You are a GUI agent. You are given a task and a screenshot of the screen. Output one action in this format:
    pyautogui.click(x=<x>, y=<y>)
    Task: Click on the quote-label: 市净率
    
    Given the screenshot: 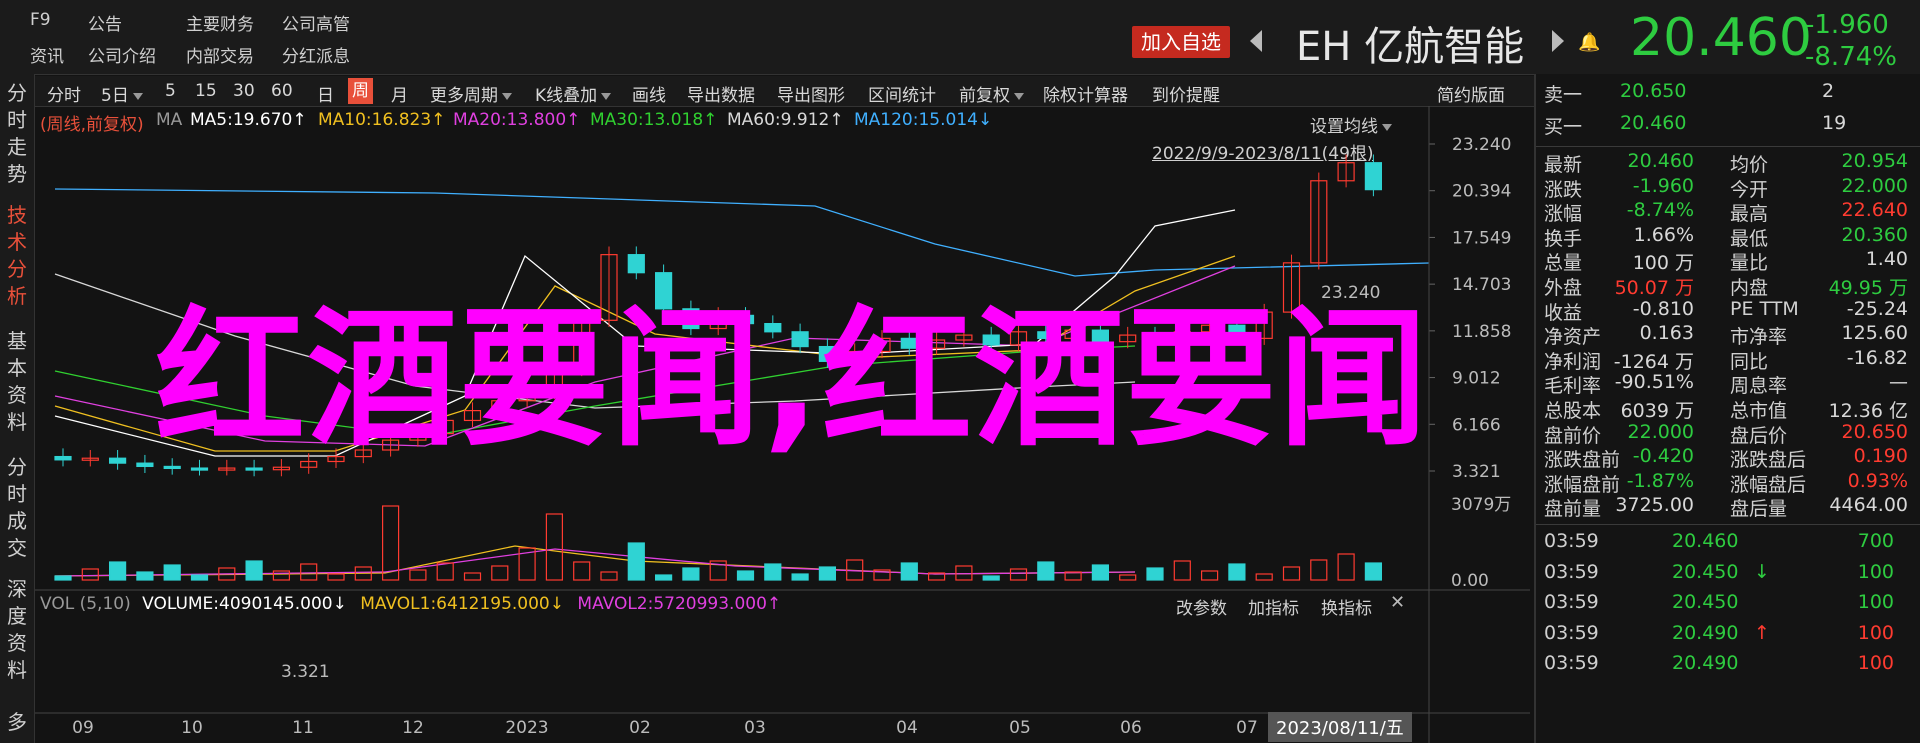 What is the action you would take?
    pyautogui.click(x=1759, y=337)
    